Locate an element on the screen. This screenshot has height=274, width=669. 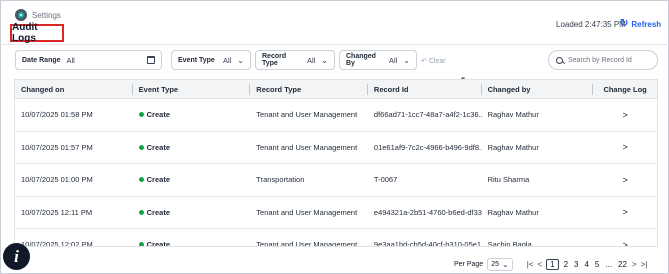
page-button-2: 2 is located at coordinates (566, 264).